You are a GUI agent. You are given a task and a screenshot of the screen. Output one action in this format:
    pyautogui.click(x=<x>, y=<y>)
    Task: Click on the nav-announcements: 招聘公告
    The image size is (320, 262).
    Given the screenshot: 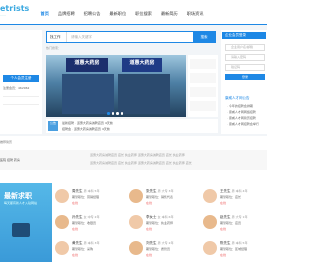 What is the action you would take?
    pyautogui.click(x=92, y=14)
    